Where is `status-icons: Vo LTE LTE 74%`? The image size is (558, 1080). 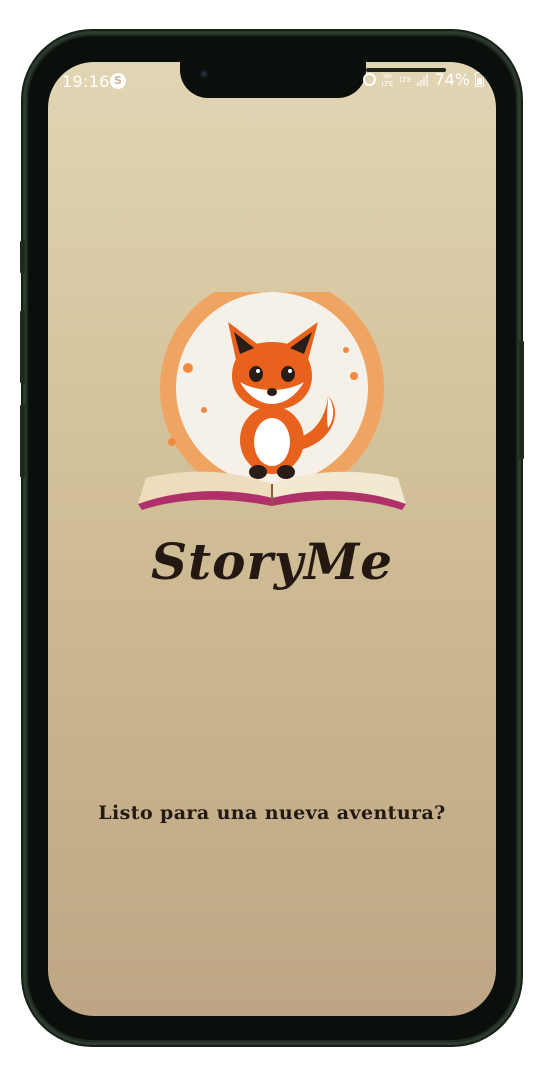
status-icons: Vo LTE LTE 74% is located at coordinates (423, 79).